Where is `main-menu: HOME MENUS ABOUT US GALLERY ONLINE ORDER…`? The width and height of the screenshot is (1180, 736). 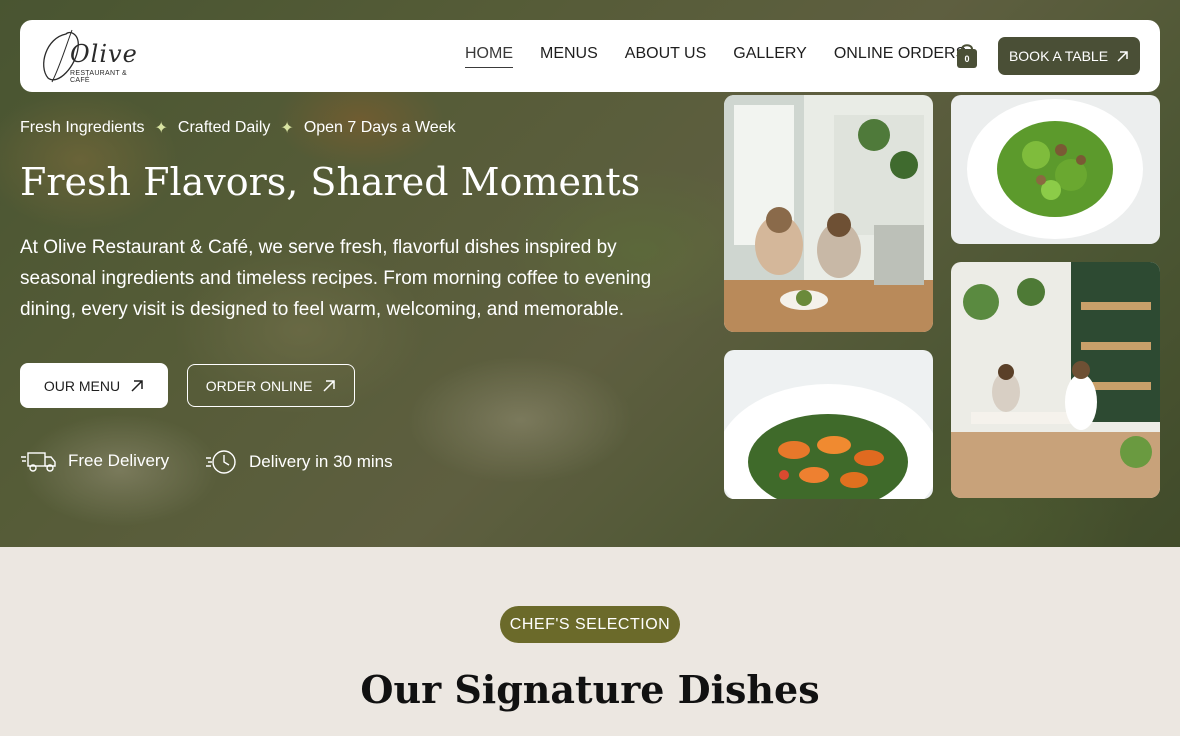
main-menu: HOME MENUS ABOUT US GALLERY ONLINE ORDER… is located at coordinates (729, 56).